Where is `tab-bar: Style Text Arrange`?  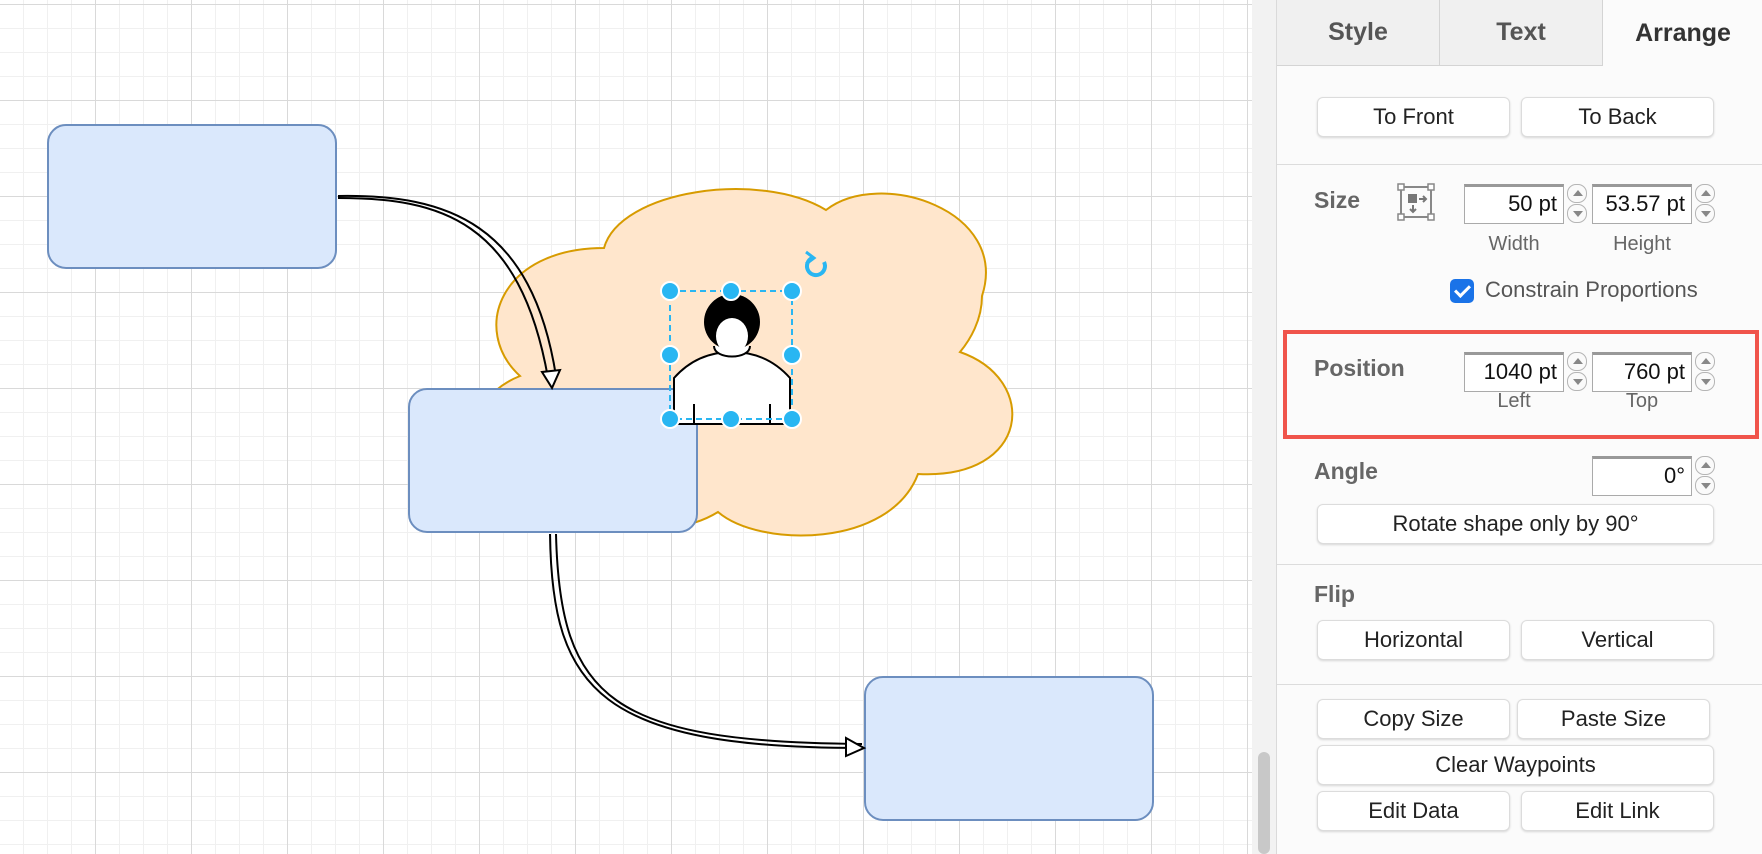 tab-bar: Style Text Arrange is located at coordinates (1519, 33).